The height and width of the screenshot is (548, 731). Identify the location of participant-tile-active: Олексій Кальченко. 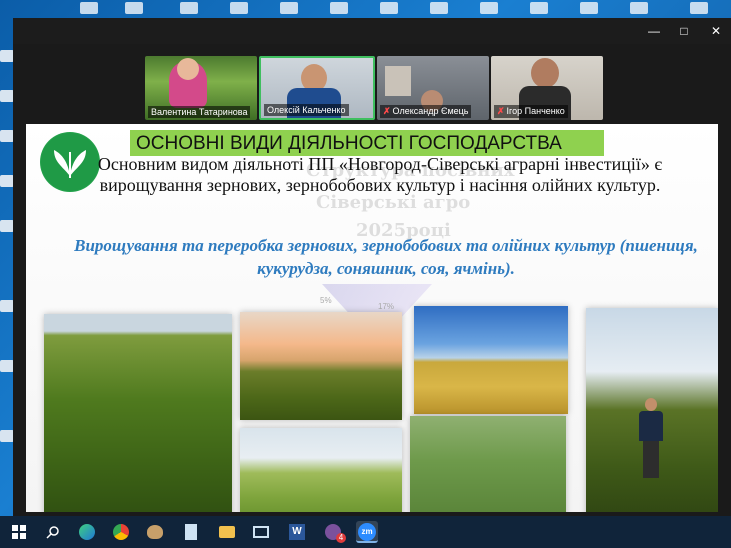
(317, 88).